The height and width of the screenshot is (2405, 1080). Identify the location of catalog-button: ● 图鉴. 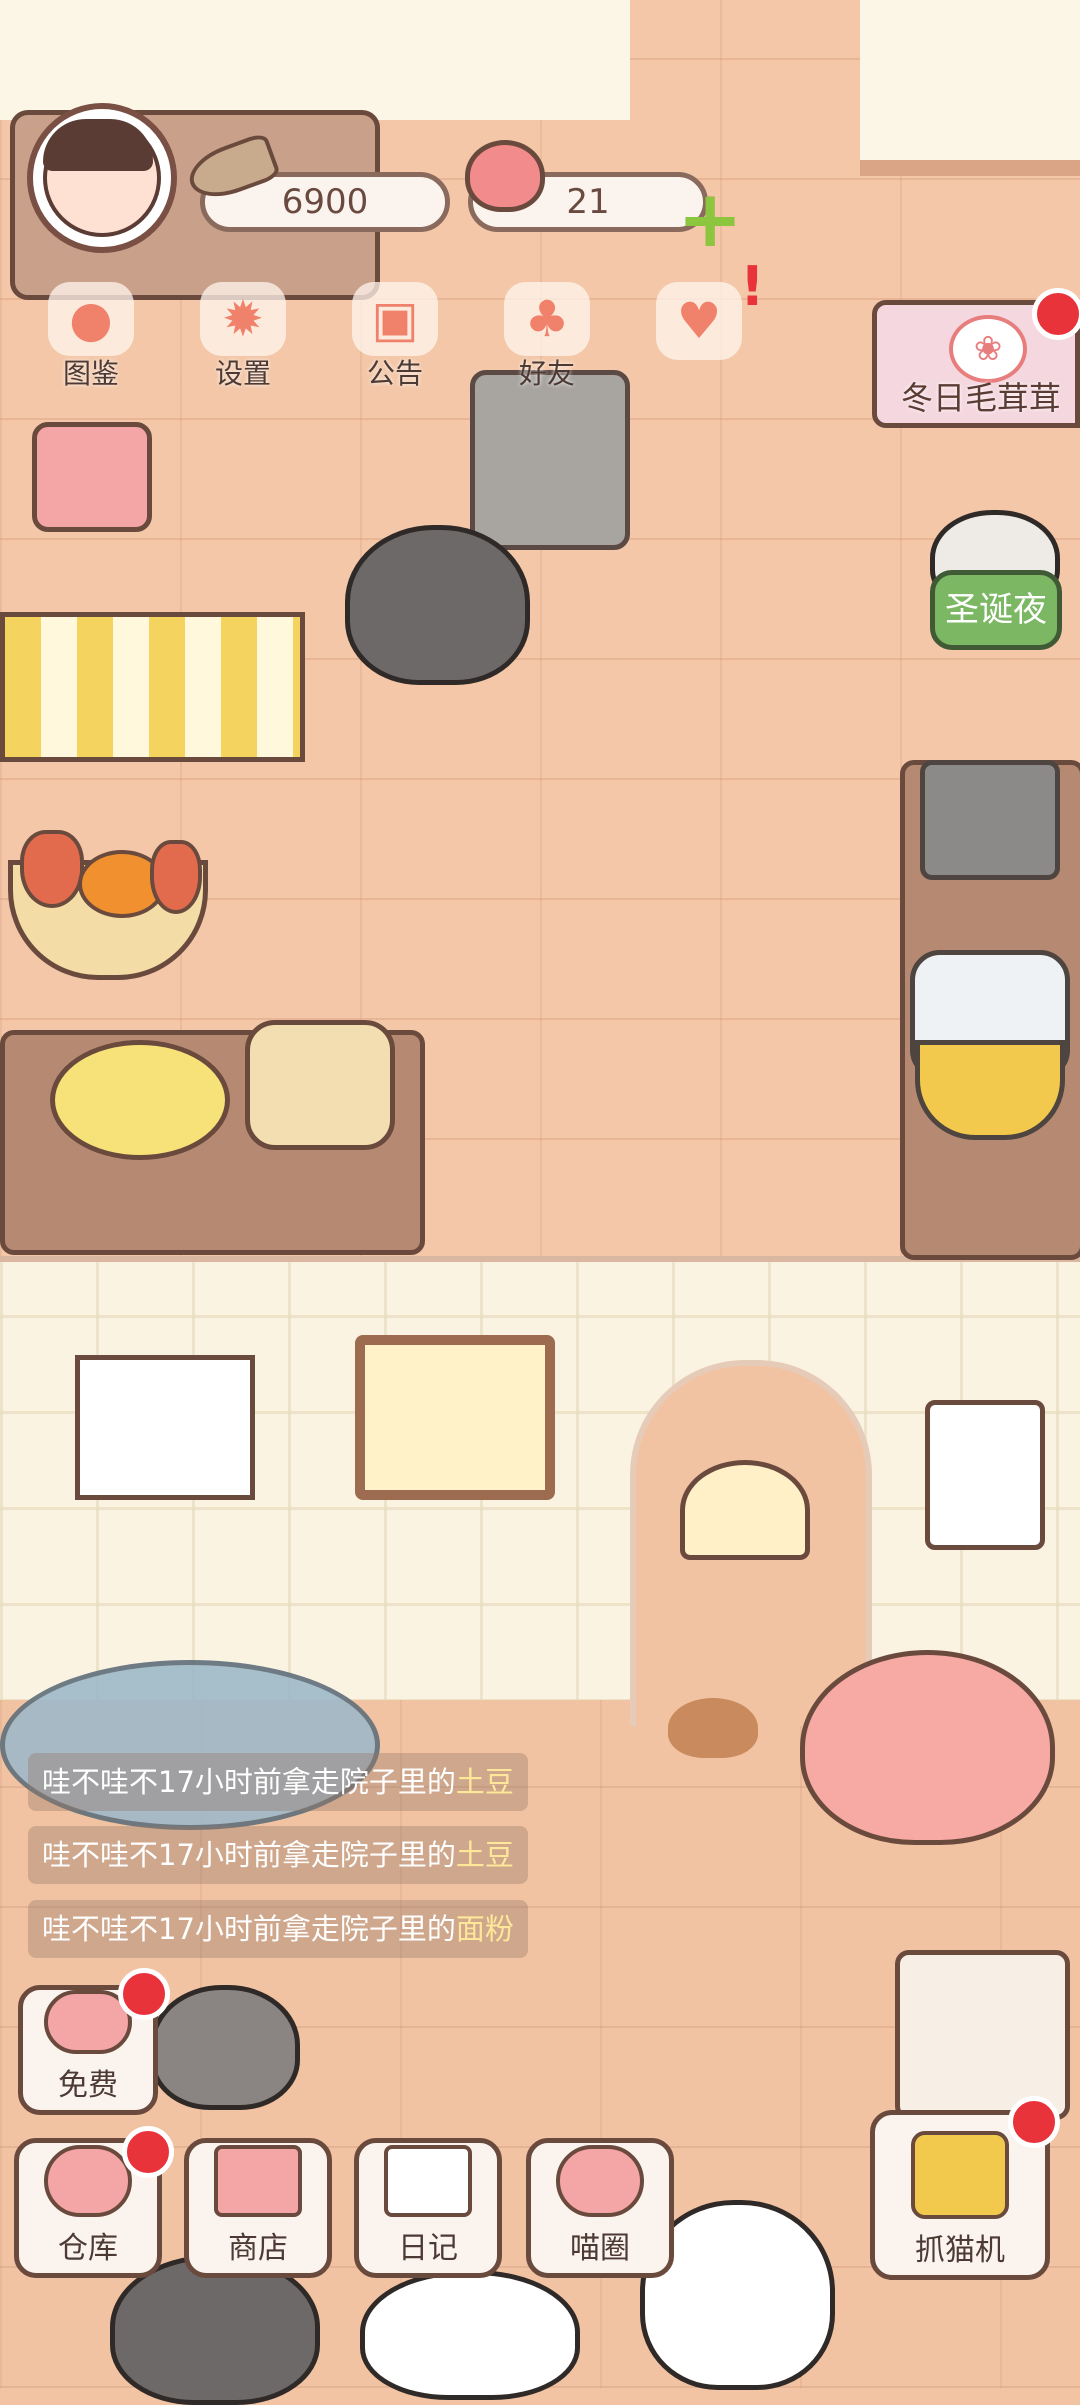
(91, 337).